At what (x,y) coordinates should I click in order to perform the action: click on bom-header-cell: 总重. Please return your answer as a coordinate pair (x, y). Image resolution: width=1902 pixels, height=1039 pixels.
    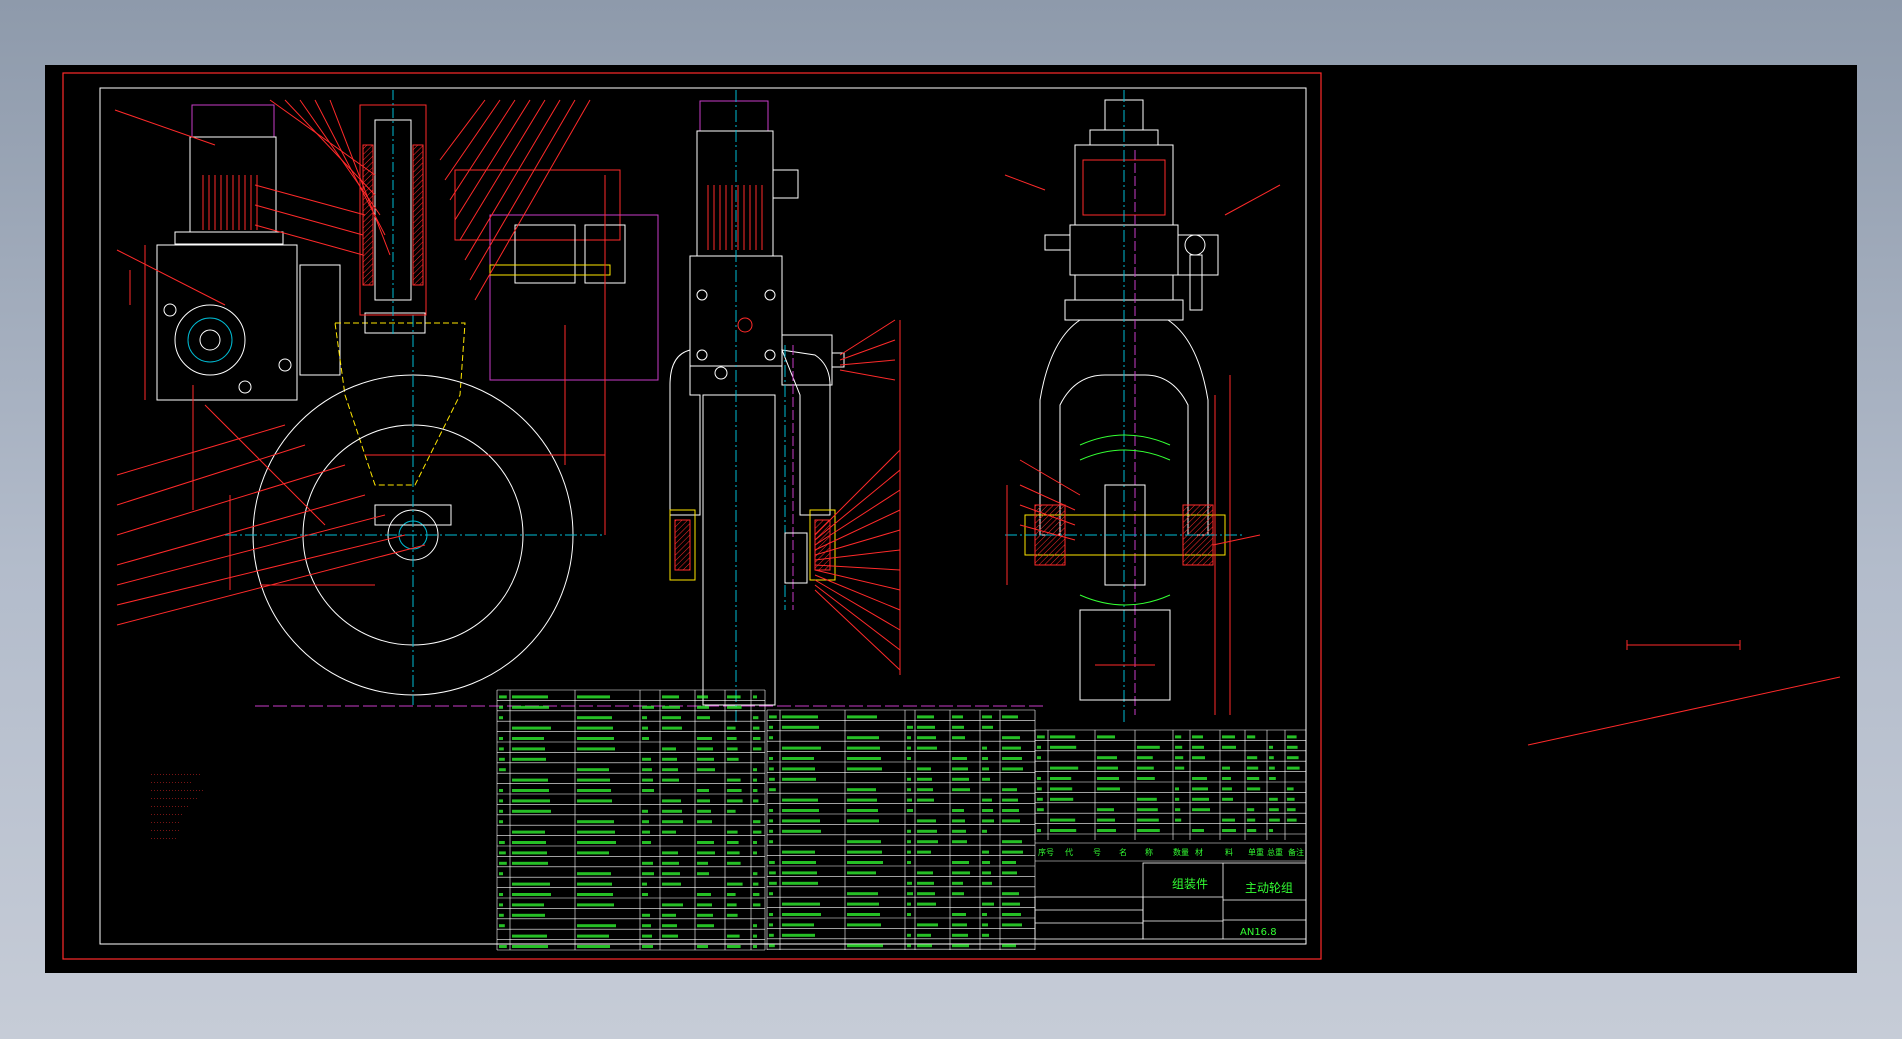
    Looking at the image, I should click on (1275, 852).